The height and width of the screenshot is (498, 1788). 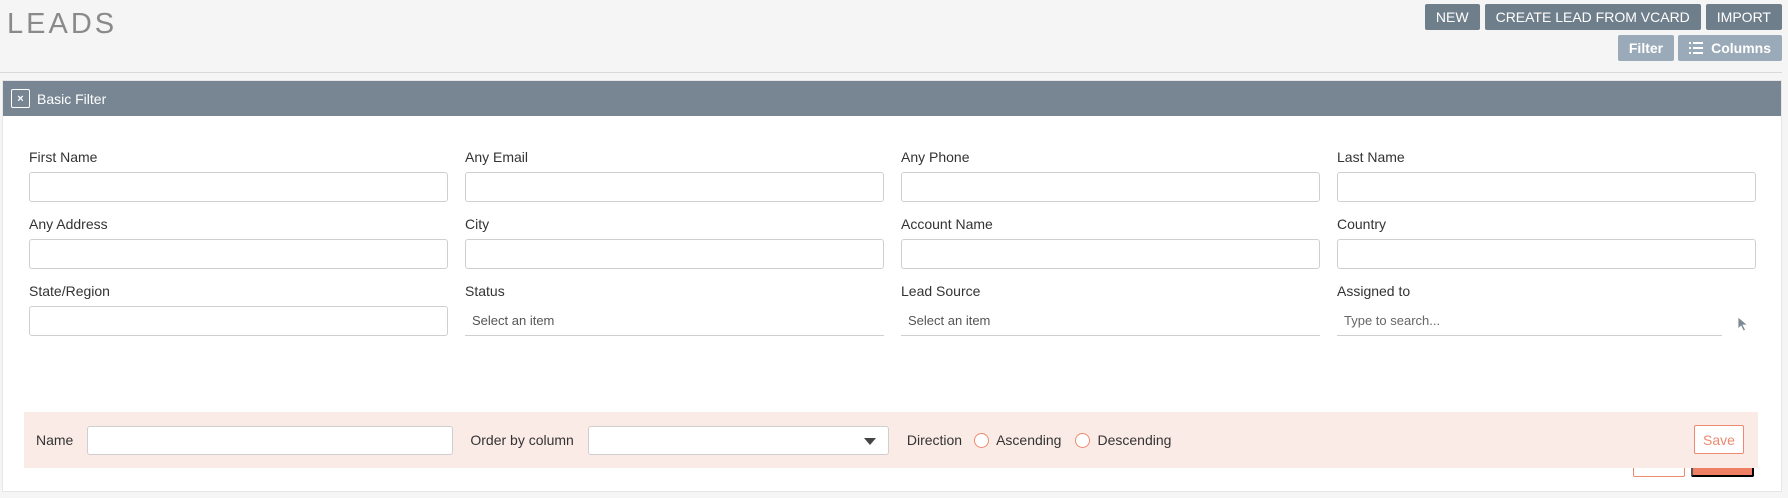 What do you see at coordinates (1741, 48) in the screenshot?
I see `columns-button-label: Columns` at bounding box center [1741, 48].